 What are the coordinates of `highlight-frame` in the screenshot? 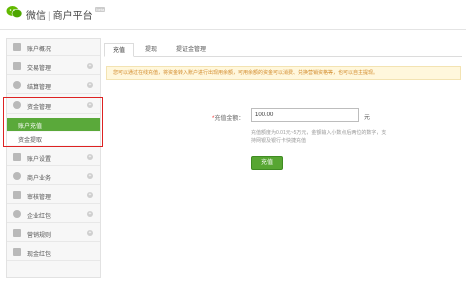 It's located at (53, 122).